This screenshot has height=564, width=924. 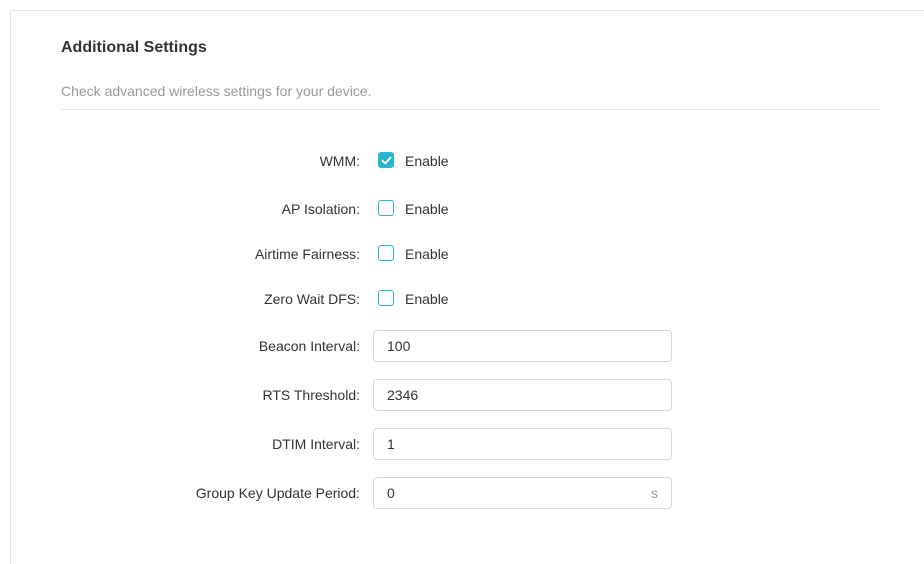 I want to click on ap-isolation-row: AP Isolation: Enable, so click(x=467, y=209).